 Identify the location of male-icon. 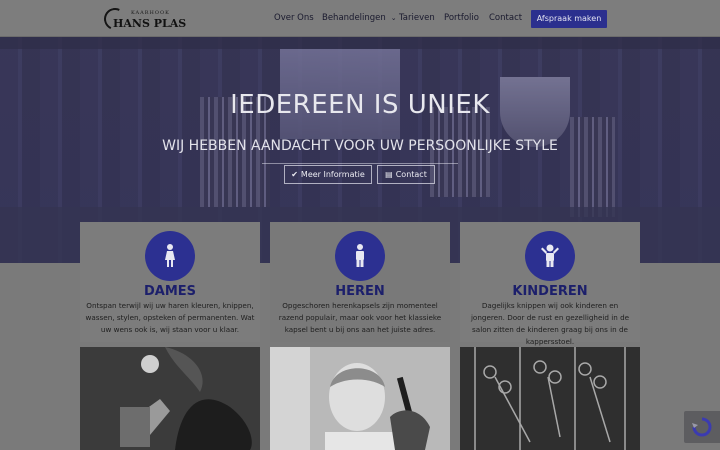
(360, 255).